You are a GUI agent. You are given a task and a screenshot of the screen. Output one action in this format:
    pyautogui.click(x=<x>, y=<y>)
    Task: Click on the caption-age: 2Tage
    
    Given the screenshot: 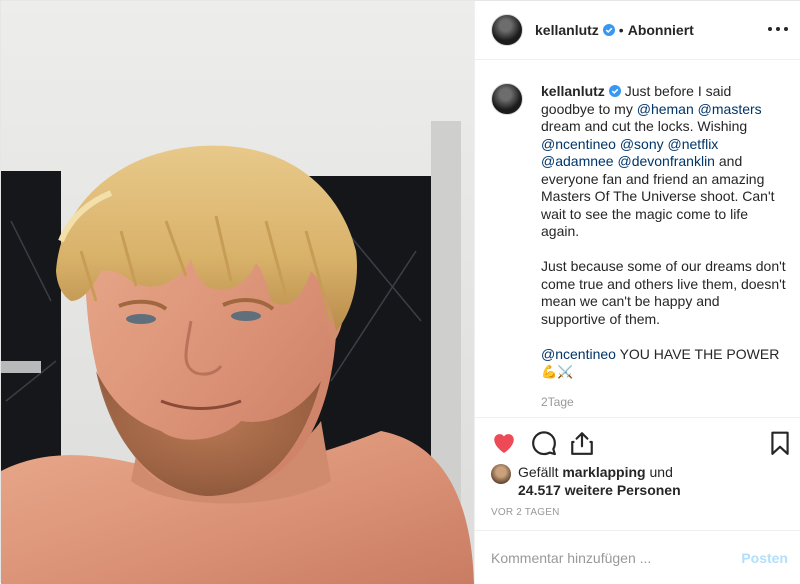 What is the action you would take?
    pyautogui.click(x=663, y=403)
    